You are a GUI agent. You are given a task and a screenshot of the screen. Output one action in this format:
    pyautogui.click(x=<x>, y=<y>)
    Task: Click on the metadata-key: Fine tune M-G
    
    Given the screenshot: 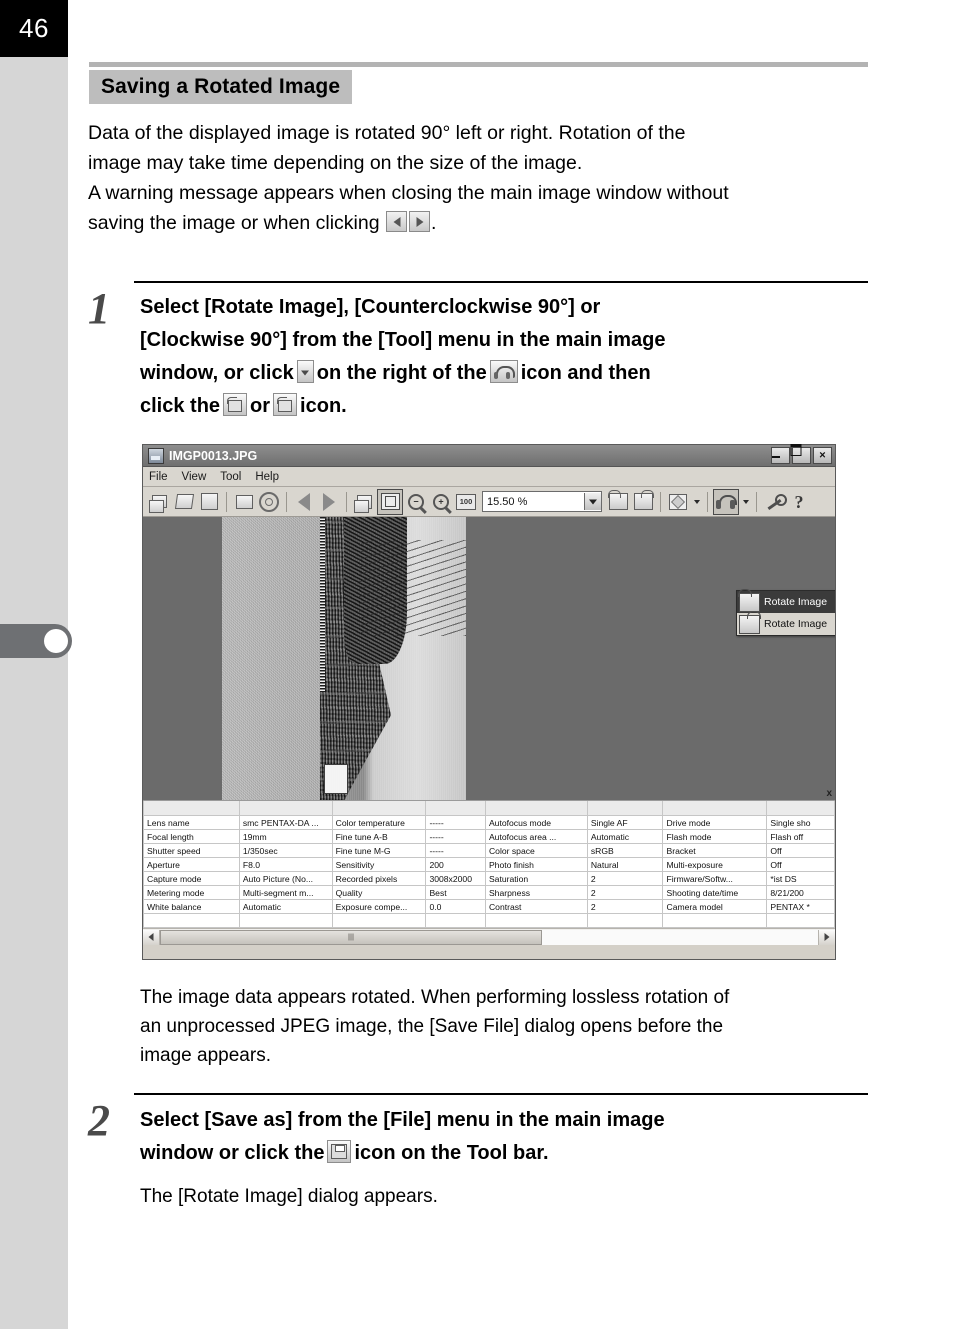 What is the action you would take?
    pyautogui.click(x=379, y=850)
    